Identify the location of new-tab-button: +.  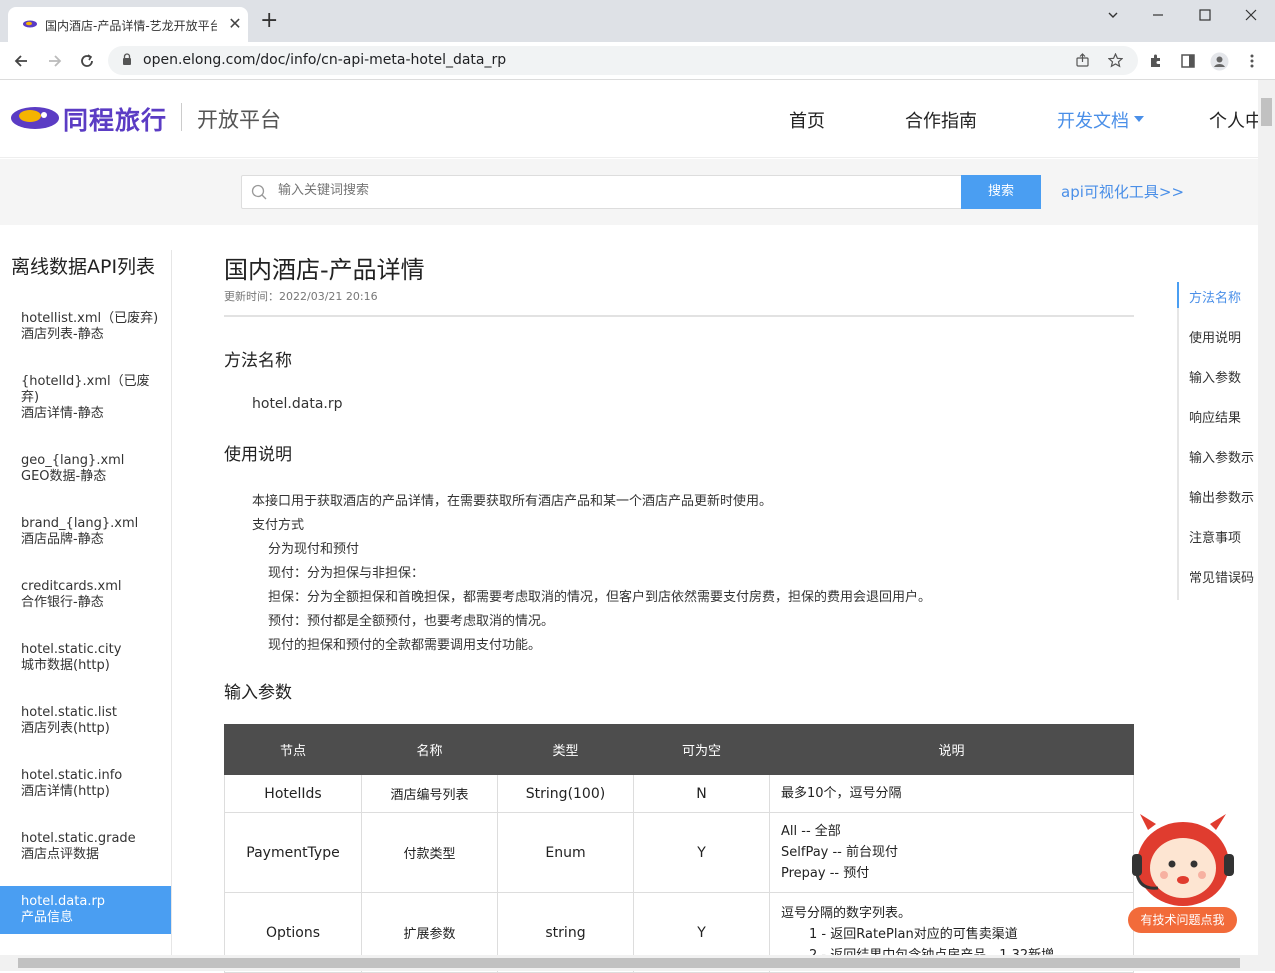
(269, 21).